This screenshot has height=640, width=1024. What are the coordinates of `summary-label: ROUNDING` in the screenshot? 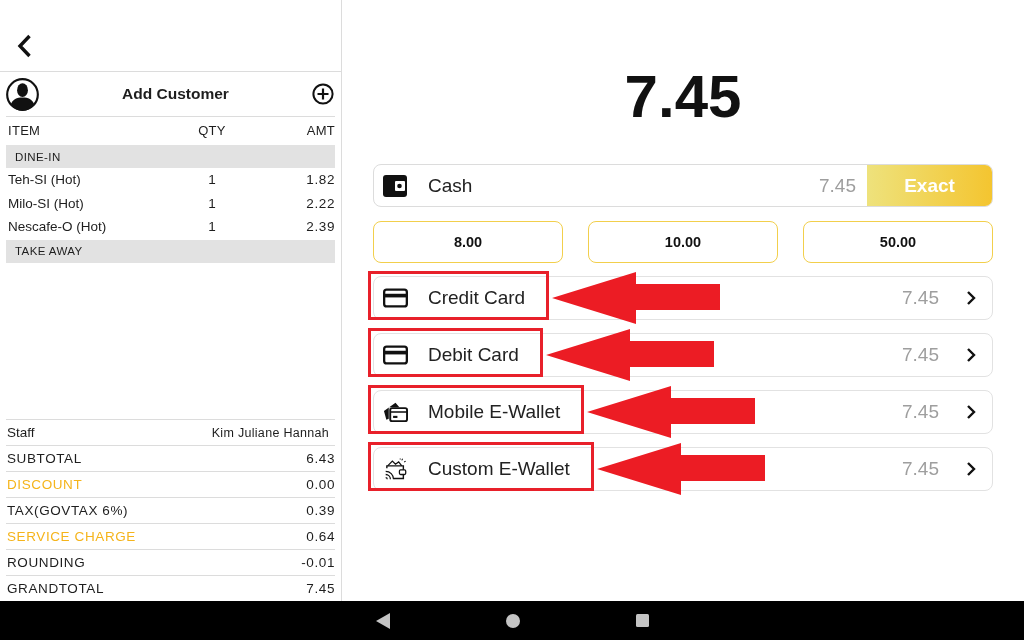 It's located at (46, 562).